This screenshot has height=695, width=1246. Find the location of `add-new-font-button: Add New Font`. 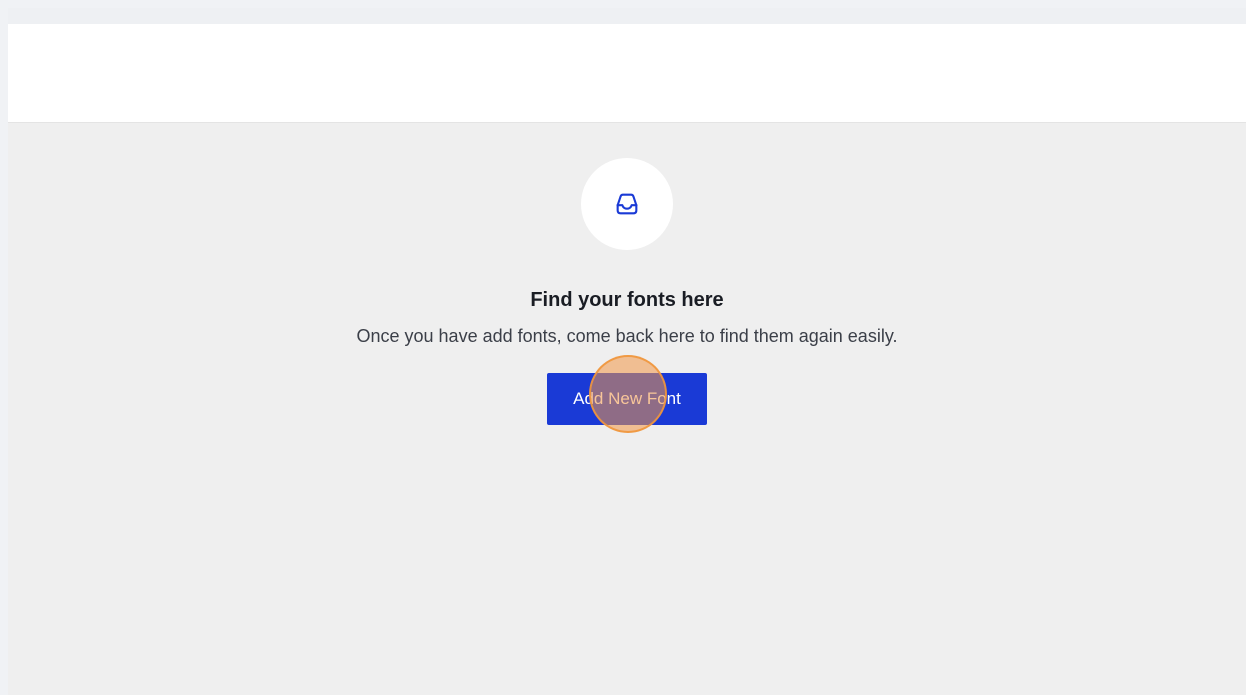

add-new-font-button: Add New Font is located at coordinates (627, 399).